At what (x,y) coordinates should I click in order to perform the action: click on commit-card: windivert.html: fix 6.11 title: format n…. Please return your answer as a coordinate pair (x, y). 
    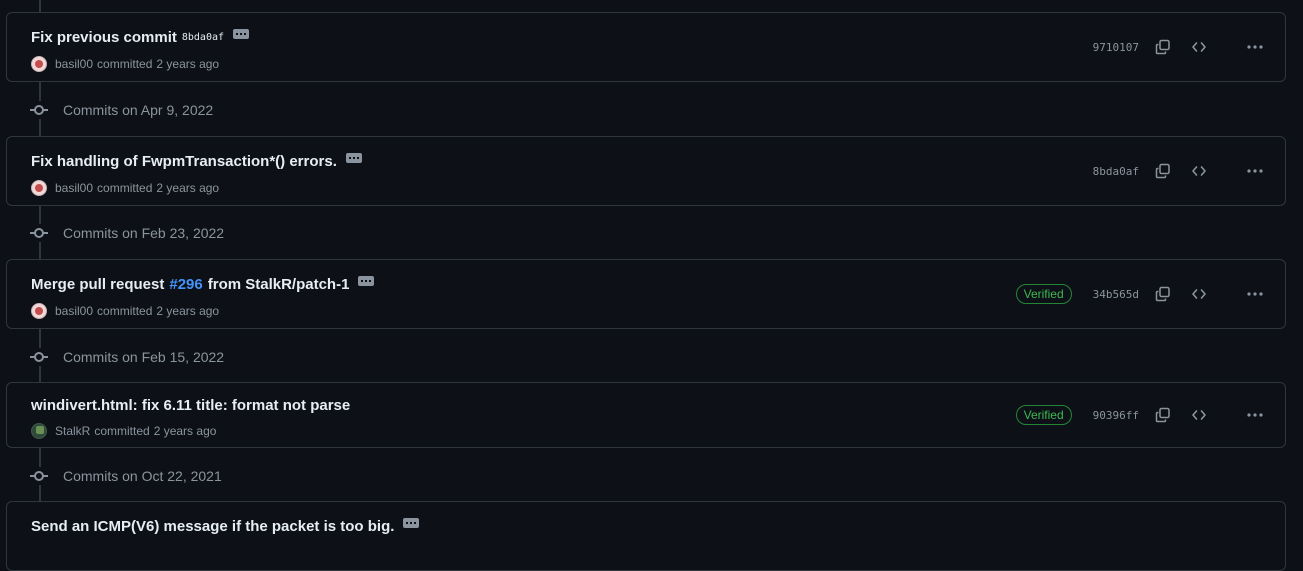
    Looking at the image, I should click on (646, 415).